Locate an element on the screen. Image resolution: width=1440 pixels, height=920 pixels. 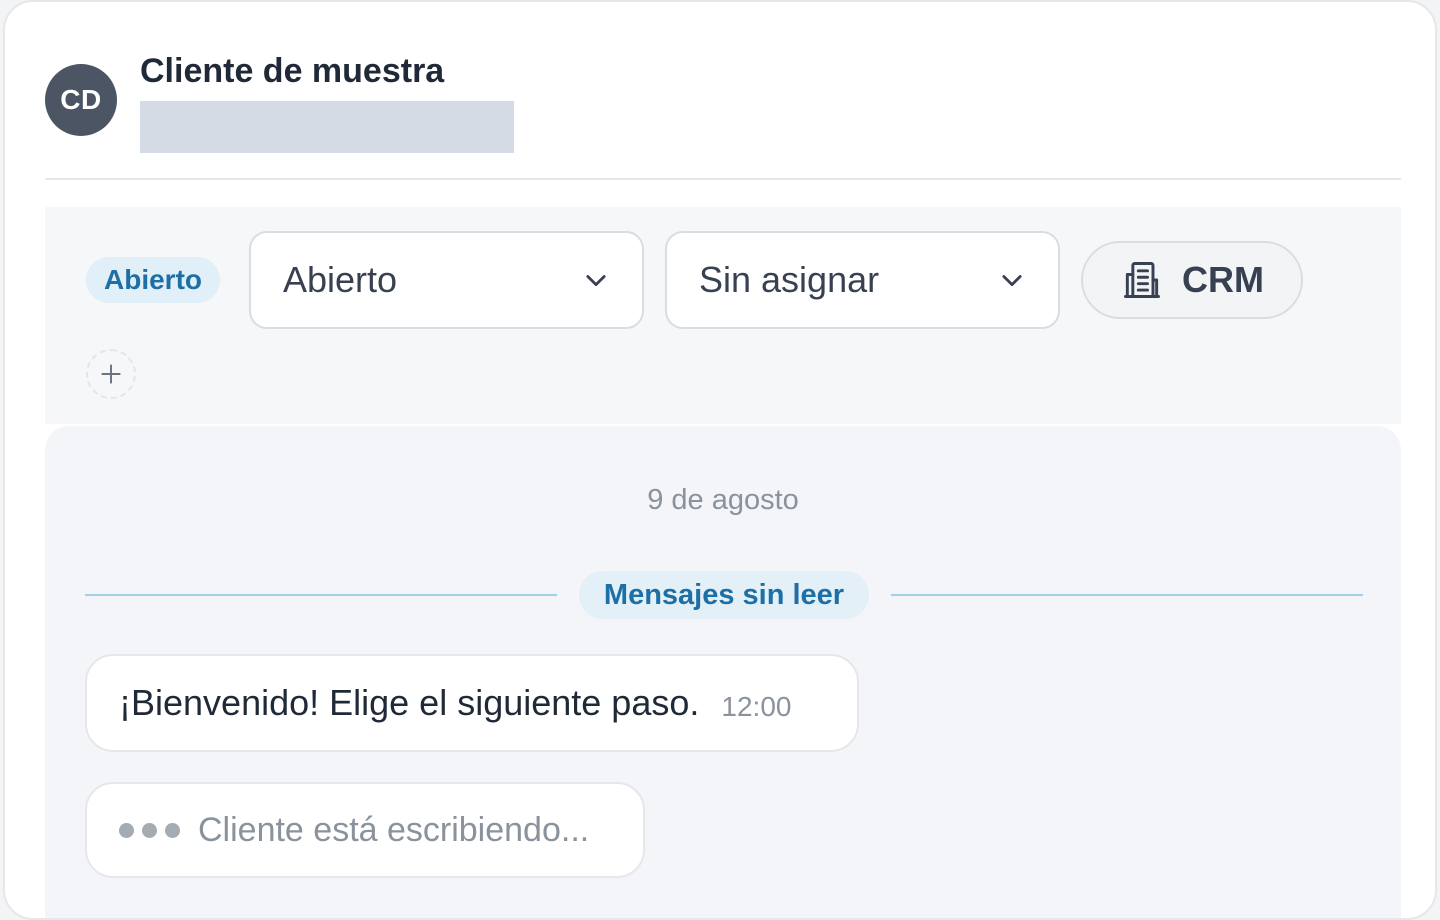
contact-name: Cliente de muestra is located at coordinates (292, 71).